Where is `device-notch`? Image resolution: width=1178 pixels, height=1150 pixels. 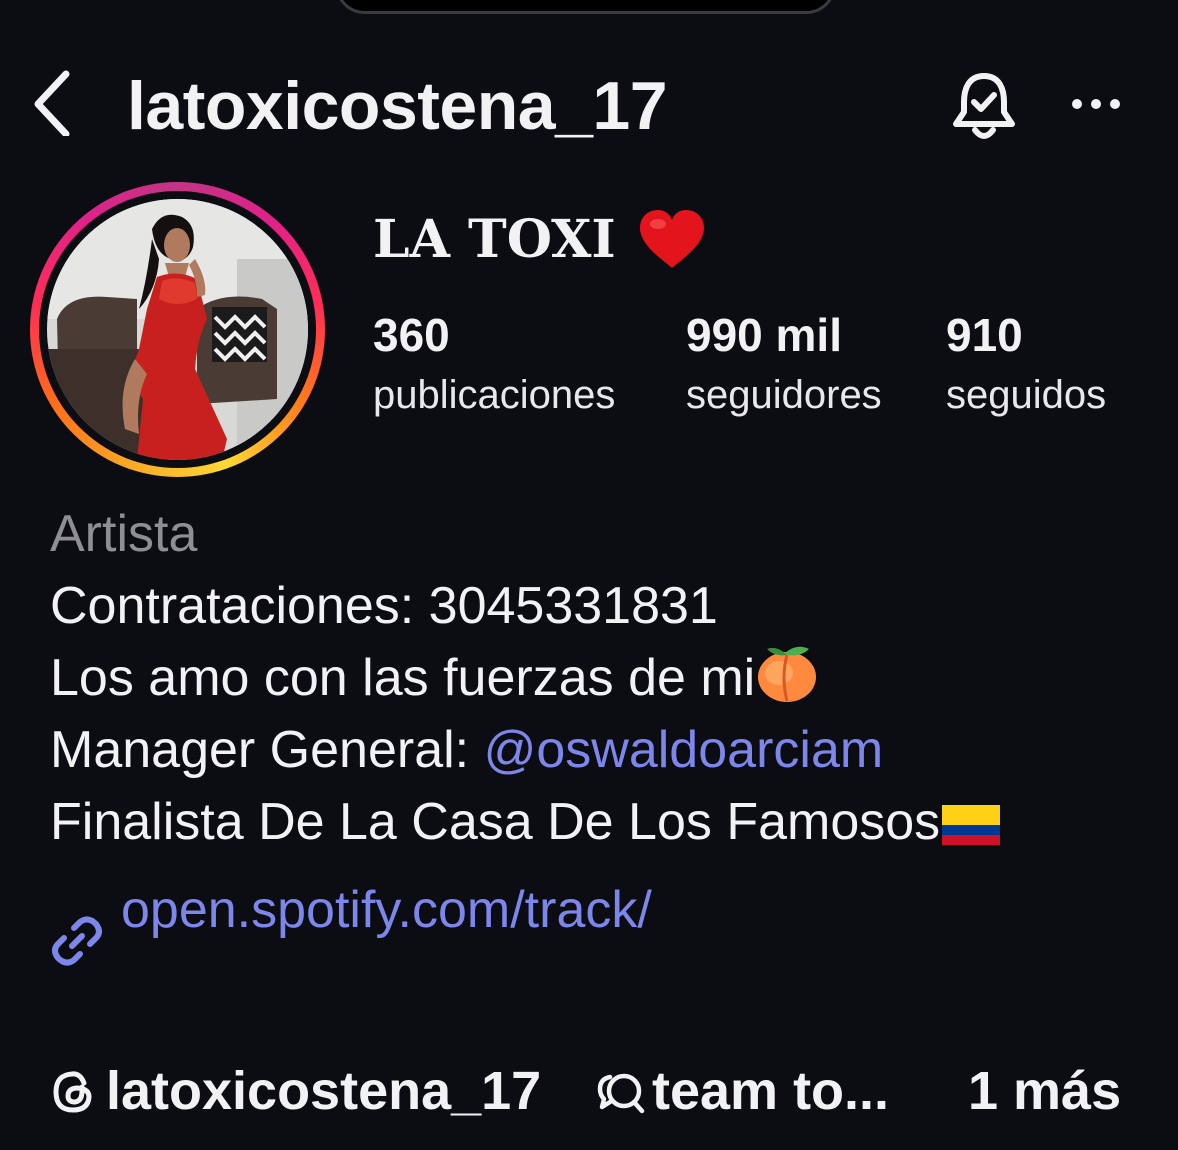
device-notch is located at coordinates (585, 7).